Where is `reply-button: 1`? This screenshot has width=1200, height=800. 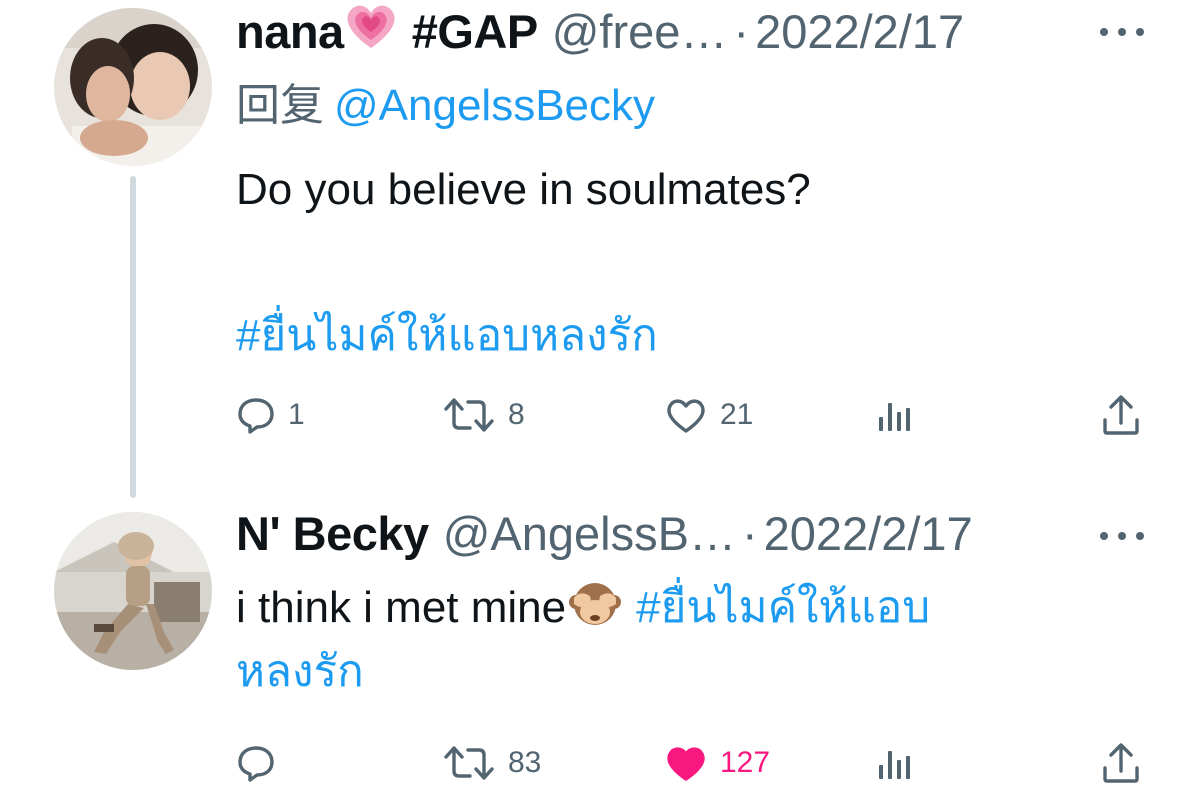 reply-button: 1 is located at coordinates (270, 415).